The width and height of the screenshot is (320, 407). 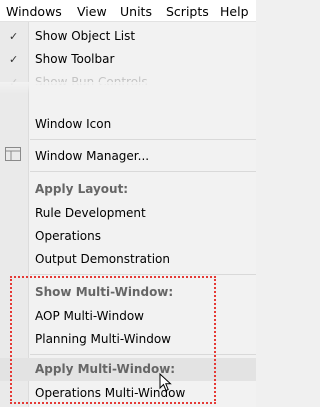 I want to click on menu-help: Help, so click(x=234, y=11).